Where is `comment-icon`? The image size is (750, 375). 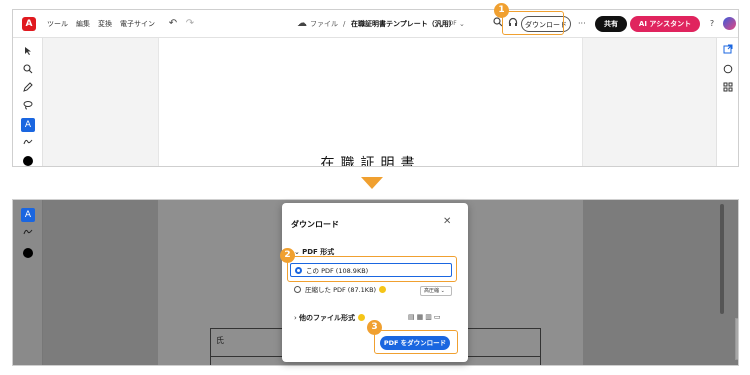 comment-icon is located at coordinates (728, 71).